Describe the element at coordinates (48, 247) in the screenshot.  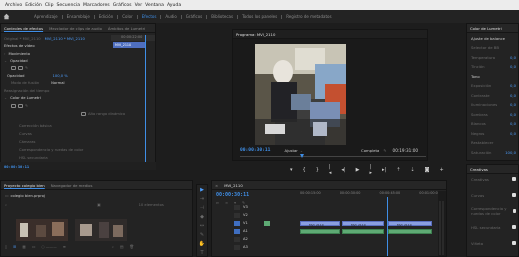
I see `zoom-slider: ○ ———` at that location.